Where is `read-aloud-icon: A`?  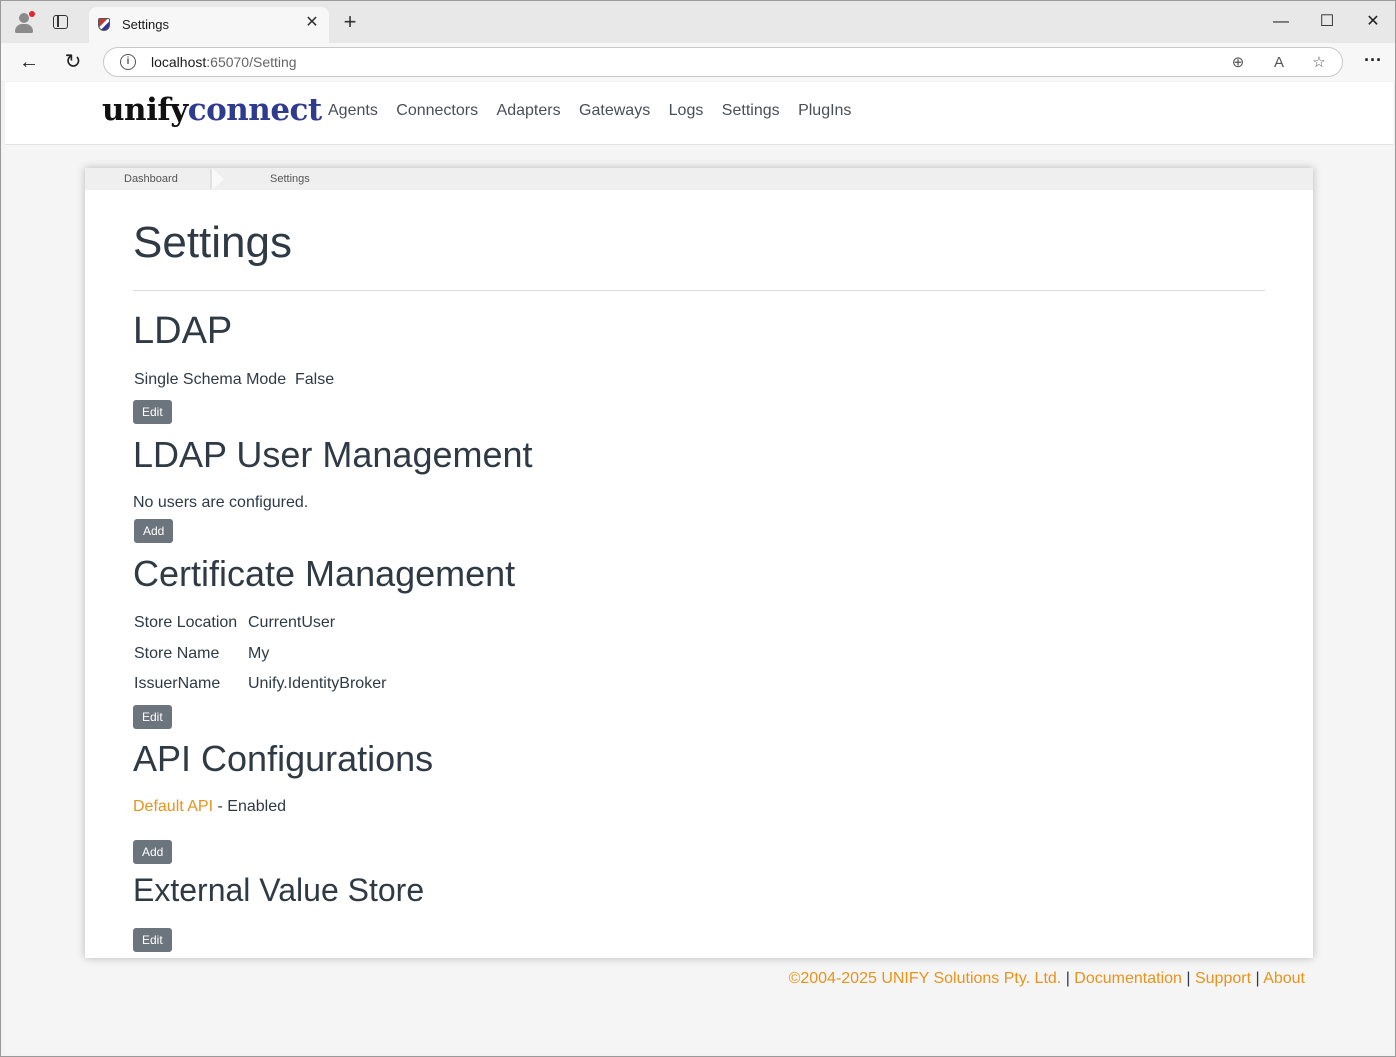
read-aloud-icon: A is located at coordinates (1279, 63).